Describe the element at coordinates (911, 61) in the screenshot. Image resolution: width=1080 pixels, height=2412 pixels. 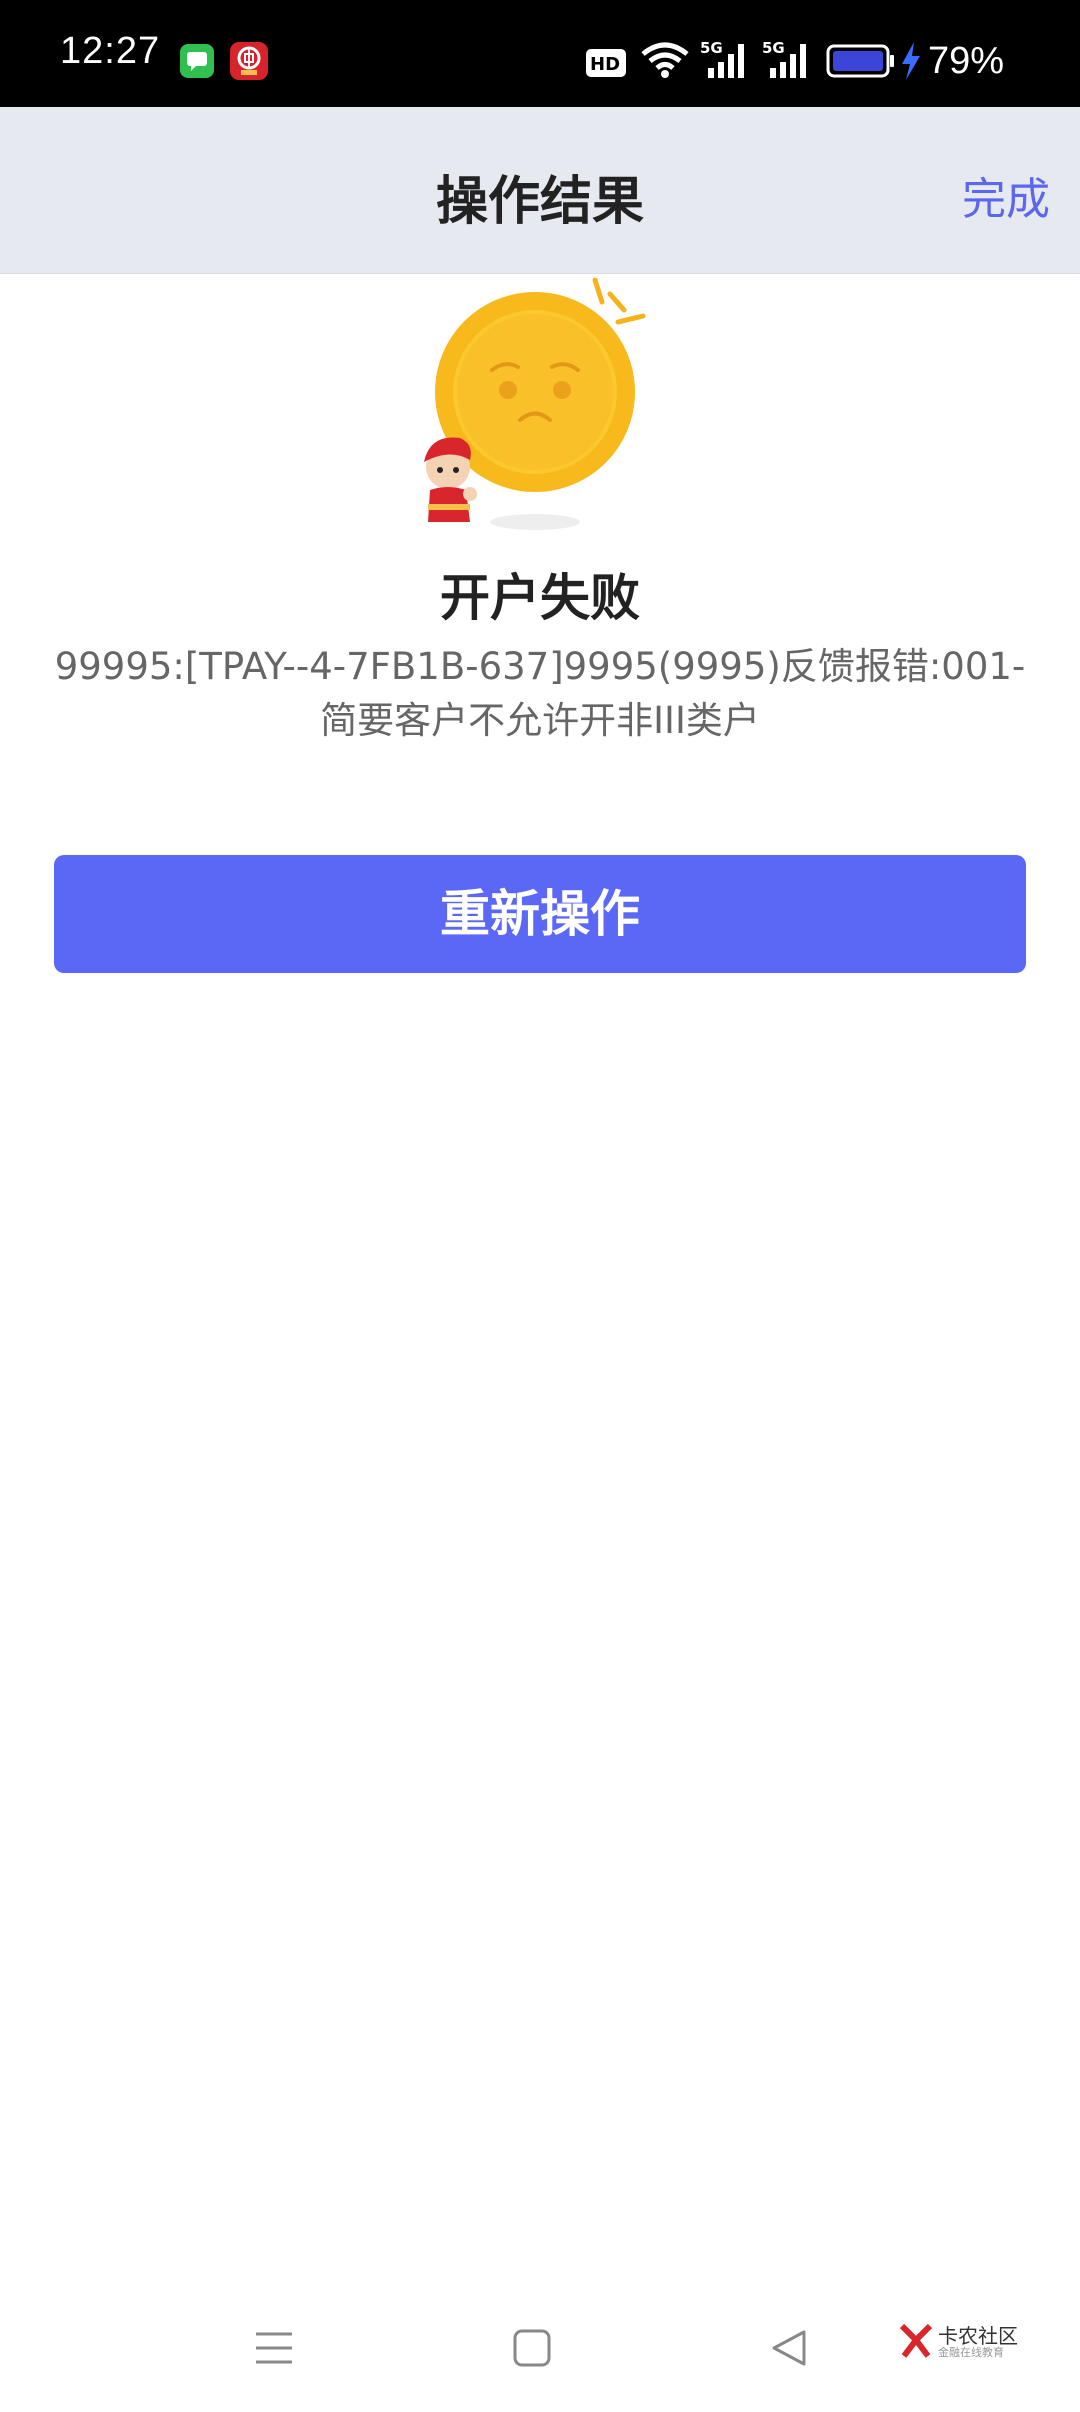
I see `charging-bolt-icon` at that location.